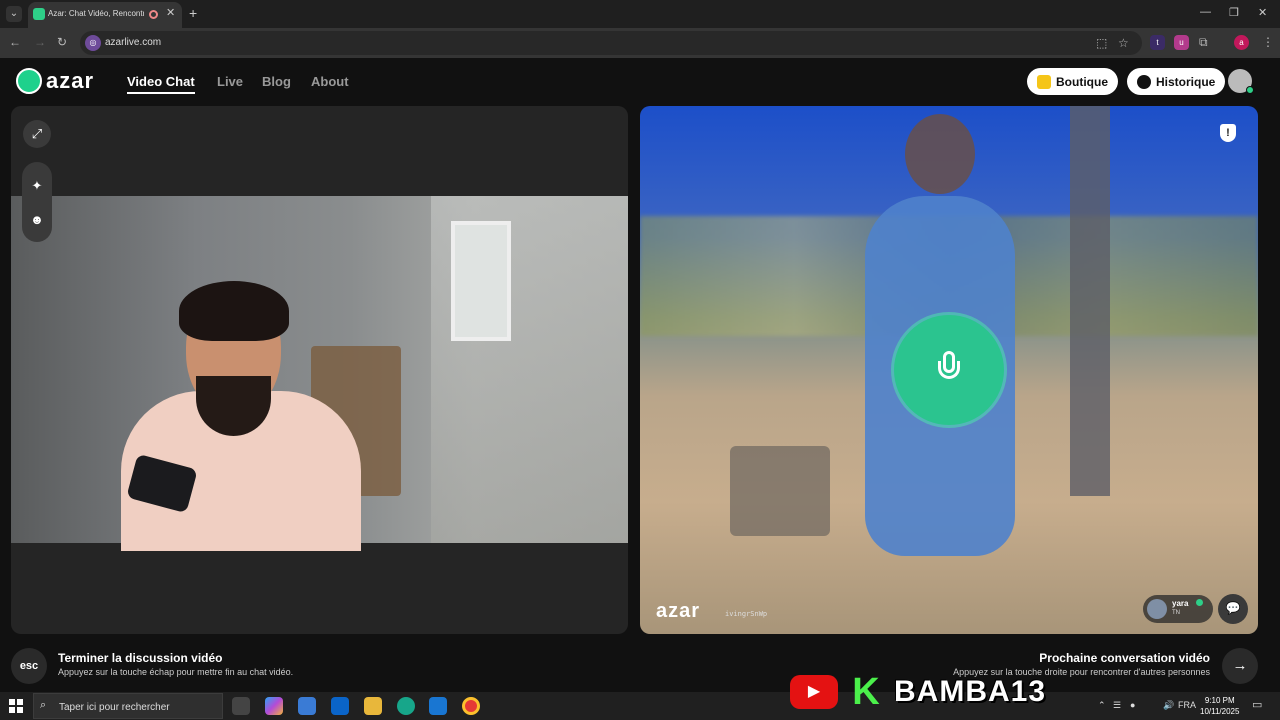 The height and width of the screenshot is (720, 1280). What do you see at coordinates (746, 614) in the screenshot?
I see `peer-id: ivingrSnWp` at bounding box center [746, 614].